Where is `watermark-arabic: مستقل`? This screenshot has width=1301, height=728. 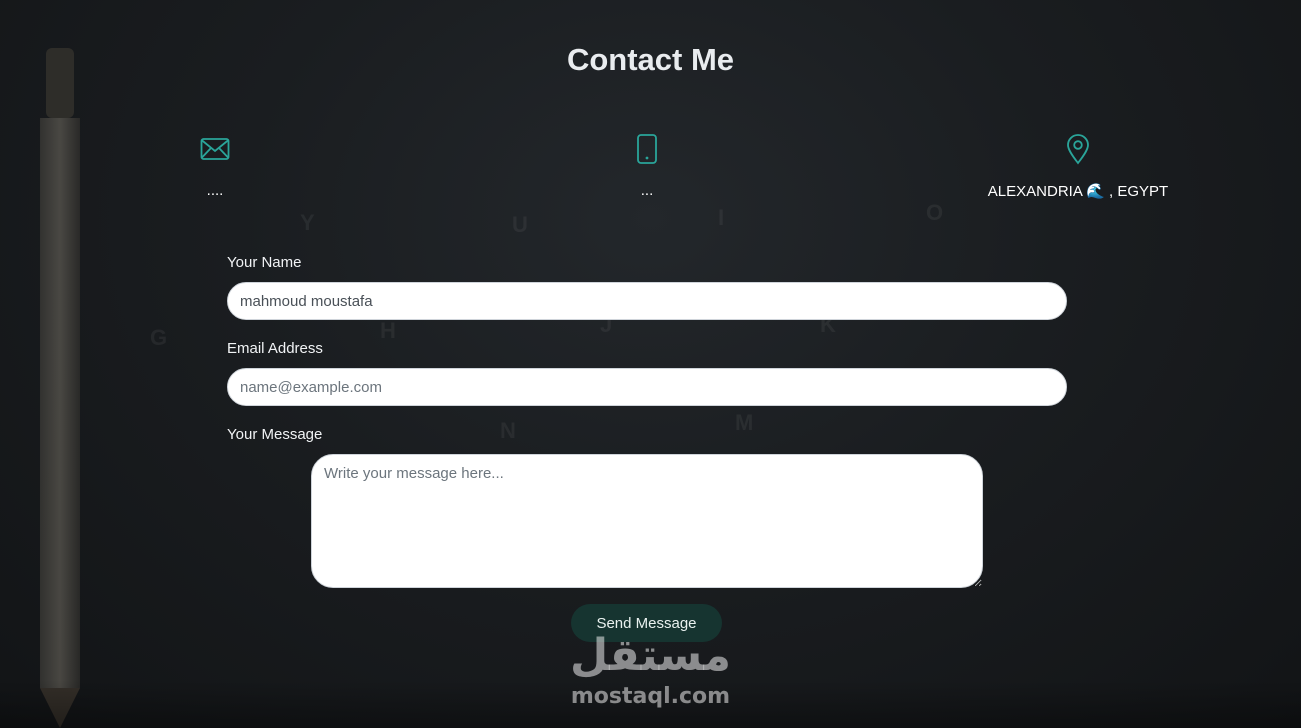
watermark-arabic: مستقل is located at coordinates (650, 655).